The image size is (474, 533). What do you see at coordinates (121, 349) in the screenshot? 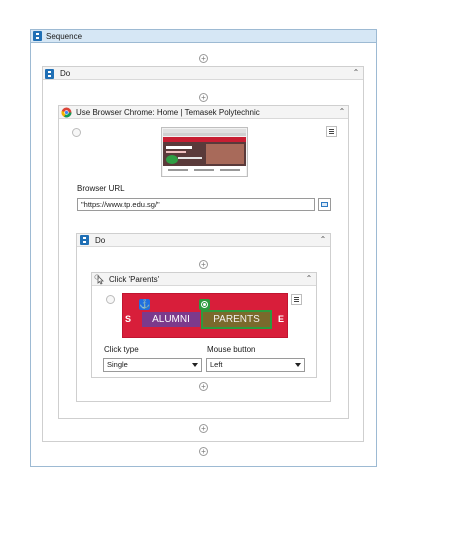
I see `click-type-label: Click type` at bounding box center [121, 349].